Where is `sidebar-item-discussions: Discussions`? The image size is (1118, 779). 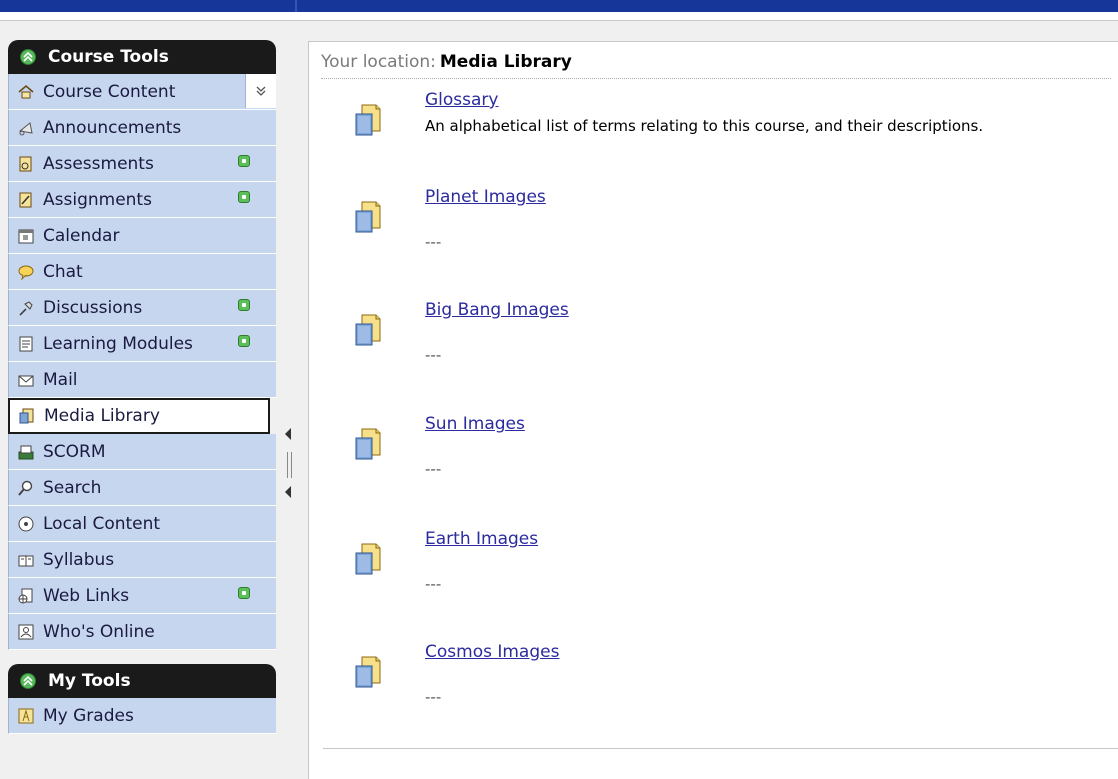
sidebar-item-discussions: Discussions is located at coordinates (142, 308).